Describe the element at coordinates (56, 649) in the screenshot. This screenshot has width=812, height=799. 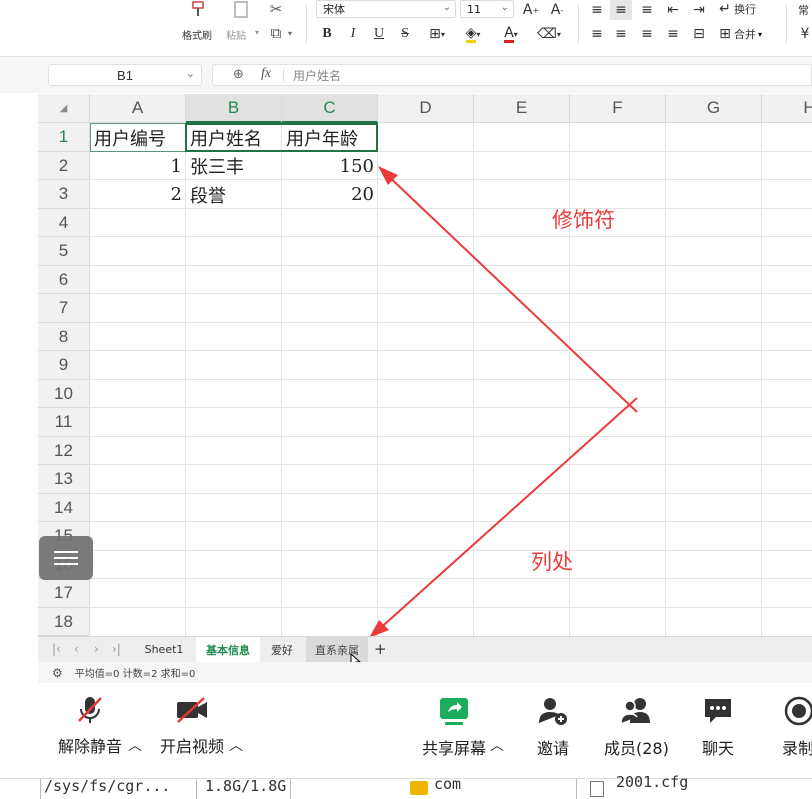
I see `first-sheet-icon: |‹` at that location.